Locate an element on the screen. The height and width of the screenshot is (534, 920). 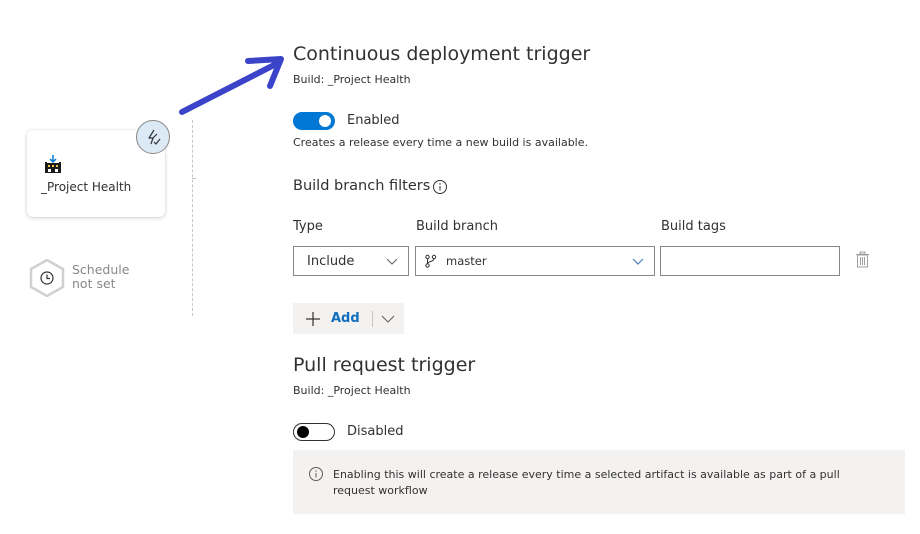
tags-column-label: Build tags is located at coordinates (693, 226).